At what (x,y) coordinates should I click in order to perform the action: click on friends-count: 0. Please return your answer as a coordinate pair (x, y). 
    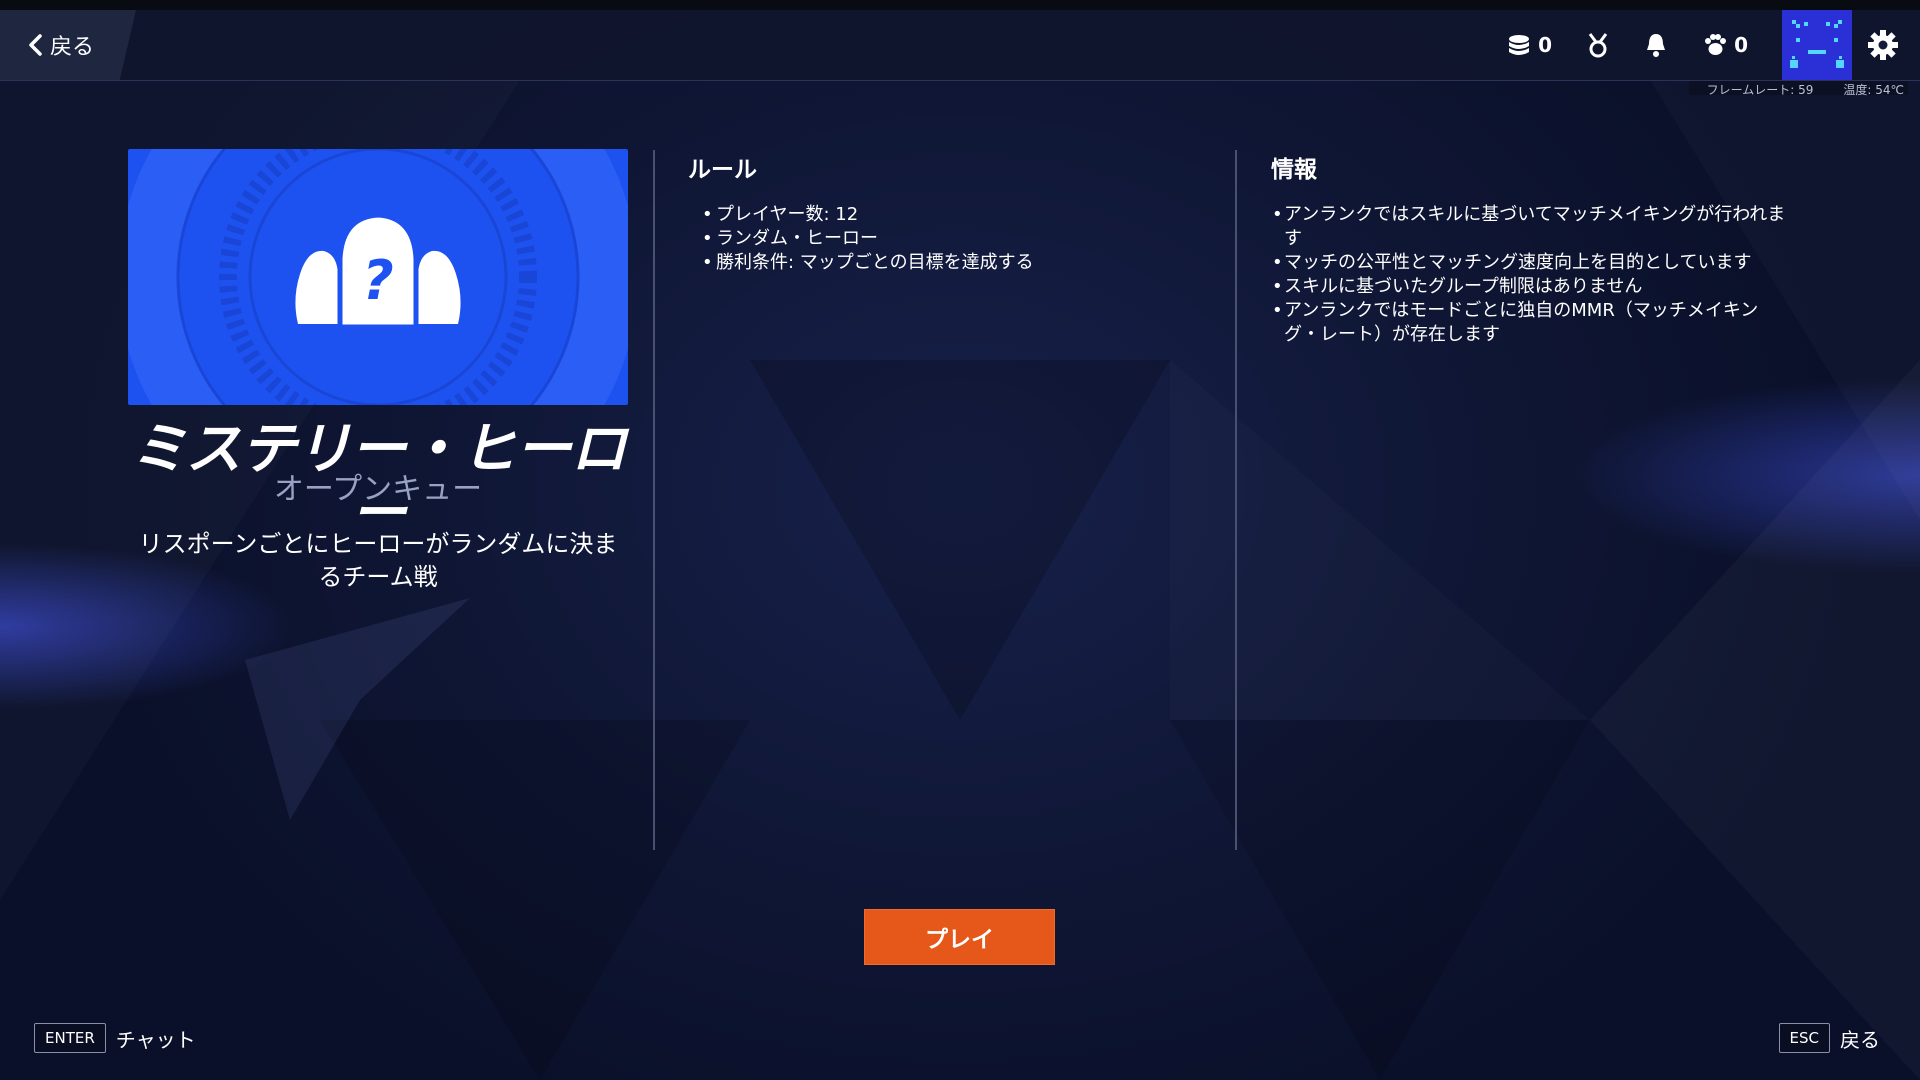
    Looking at the image, I should click on (1741, 45).